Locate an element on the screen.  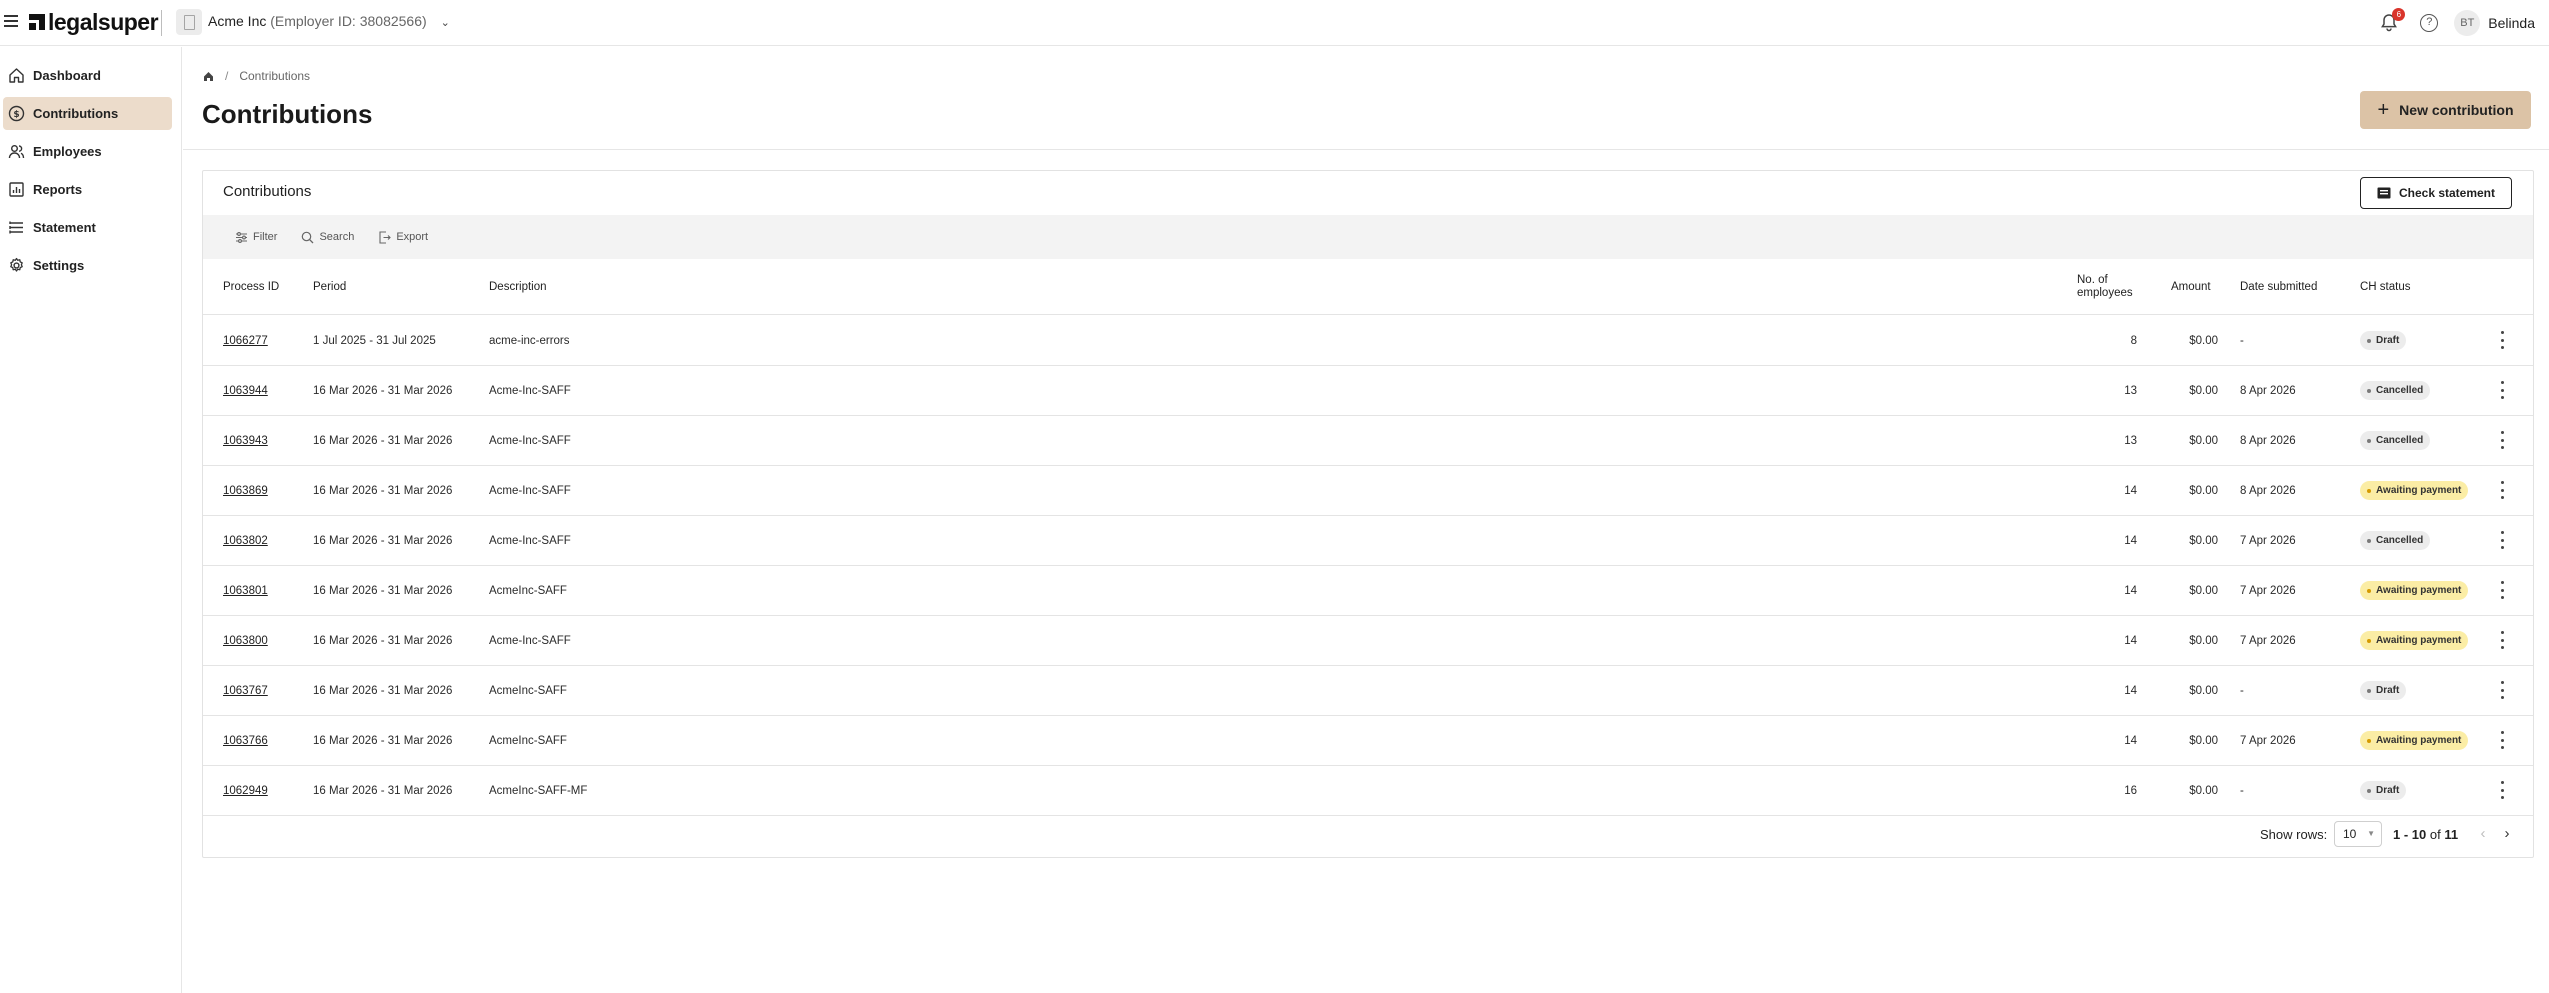
status-cell: Awaiting payment is located at coordinates (2414, 590).